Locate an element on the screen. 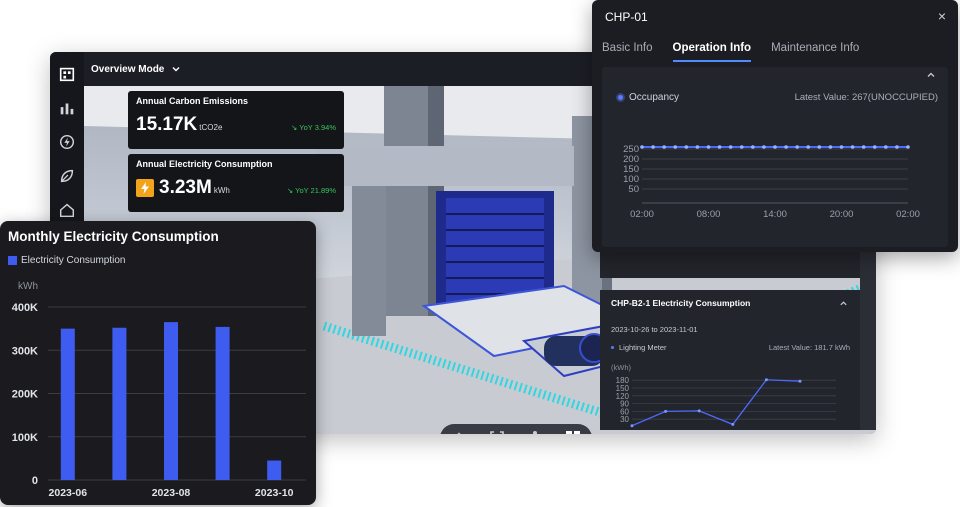  y-tick-label: 250 is located at coordinates (631, 149).